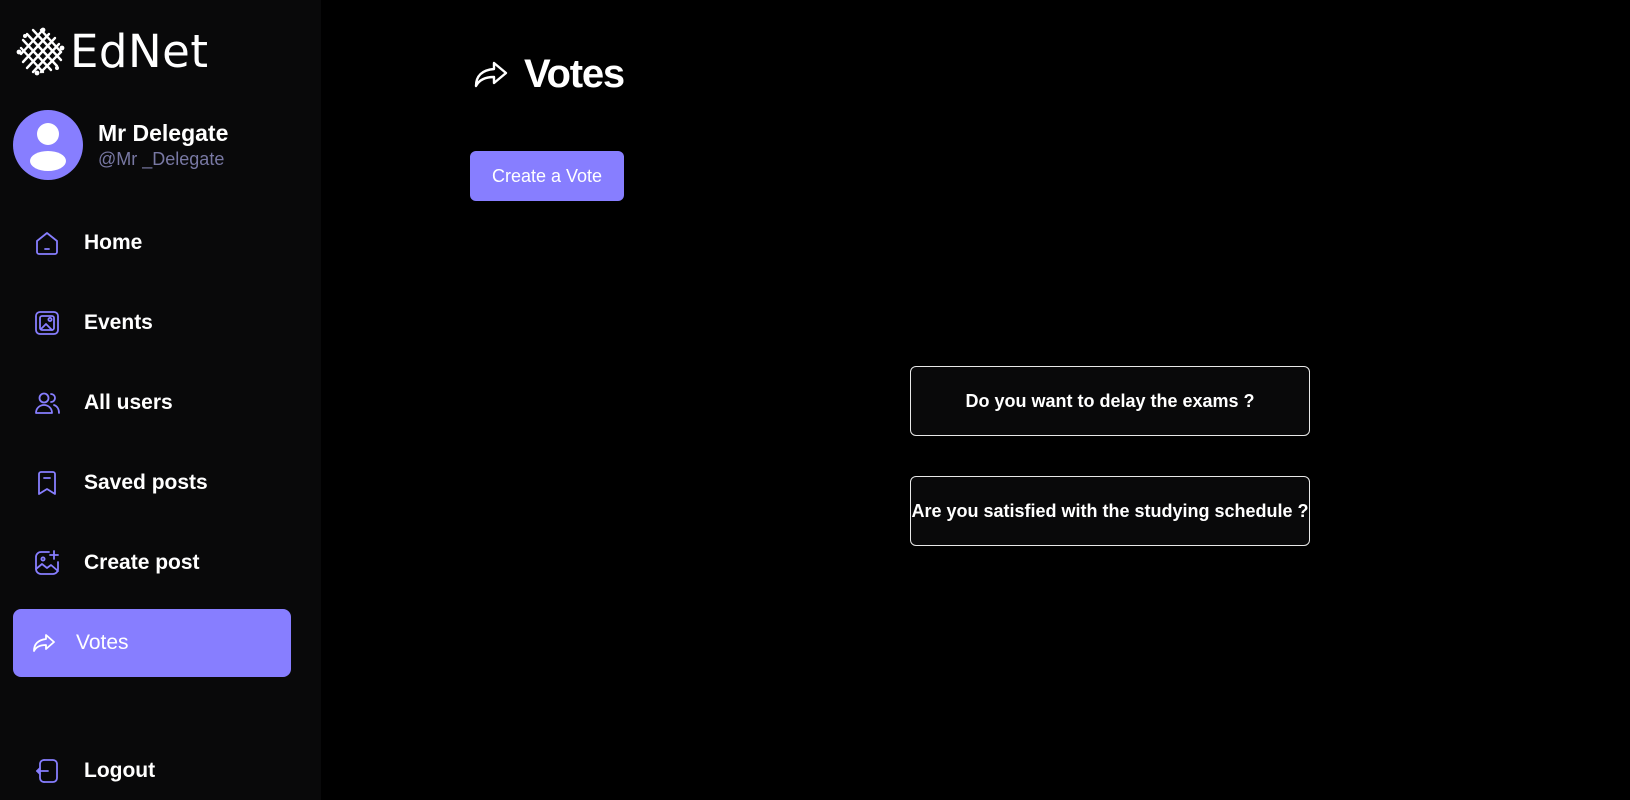 Image resolution: width=1630 pixels, height=800 pixels. Describe the element at coordinates (113, 242) in the screenshot. I see `sidebar-item-label: Home` at that location.